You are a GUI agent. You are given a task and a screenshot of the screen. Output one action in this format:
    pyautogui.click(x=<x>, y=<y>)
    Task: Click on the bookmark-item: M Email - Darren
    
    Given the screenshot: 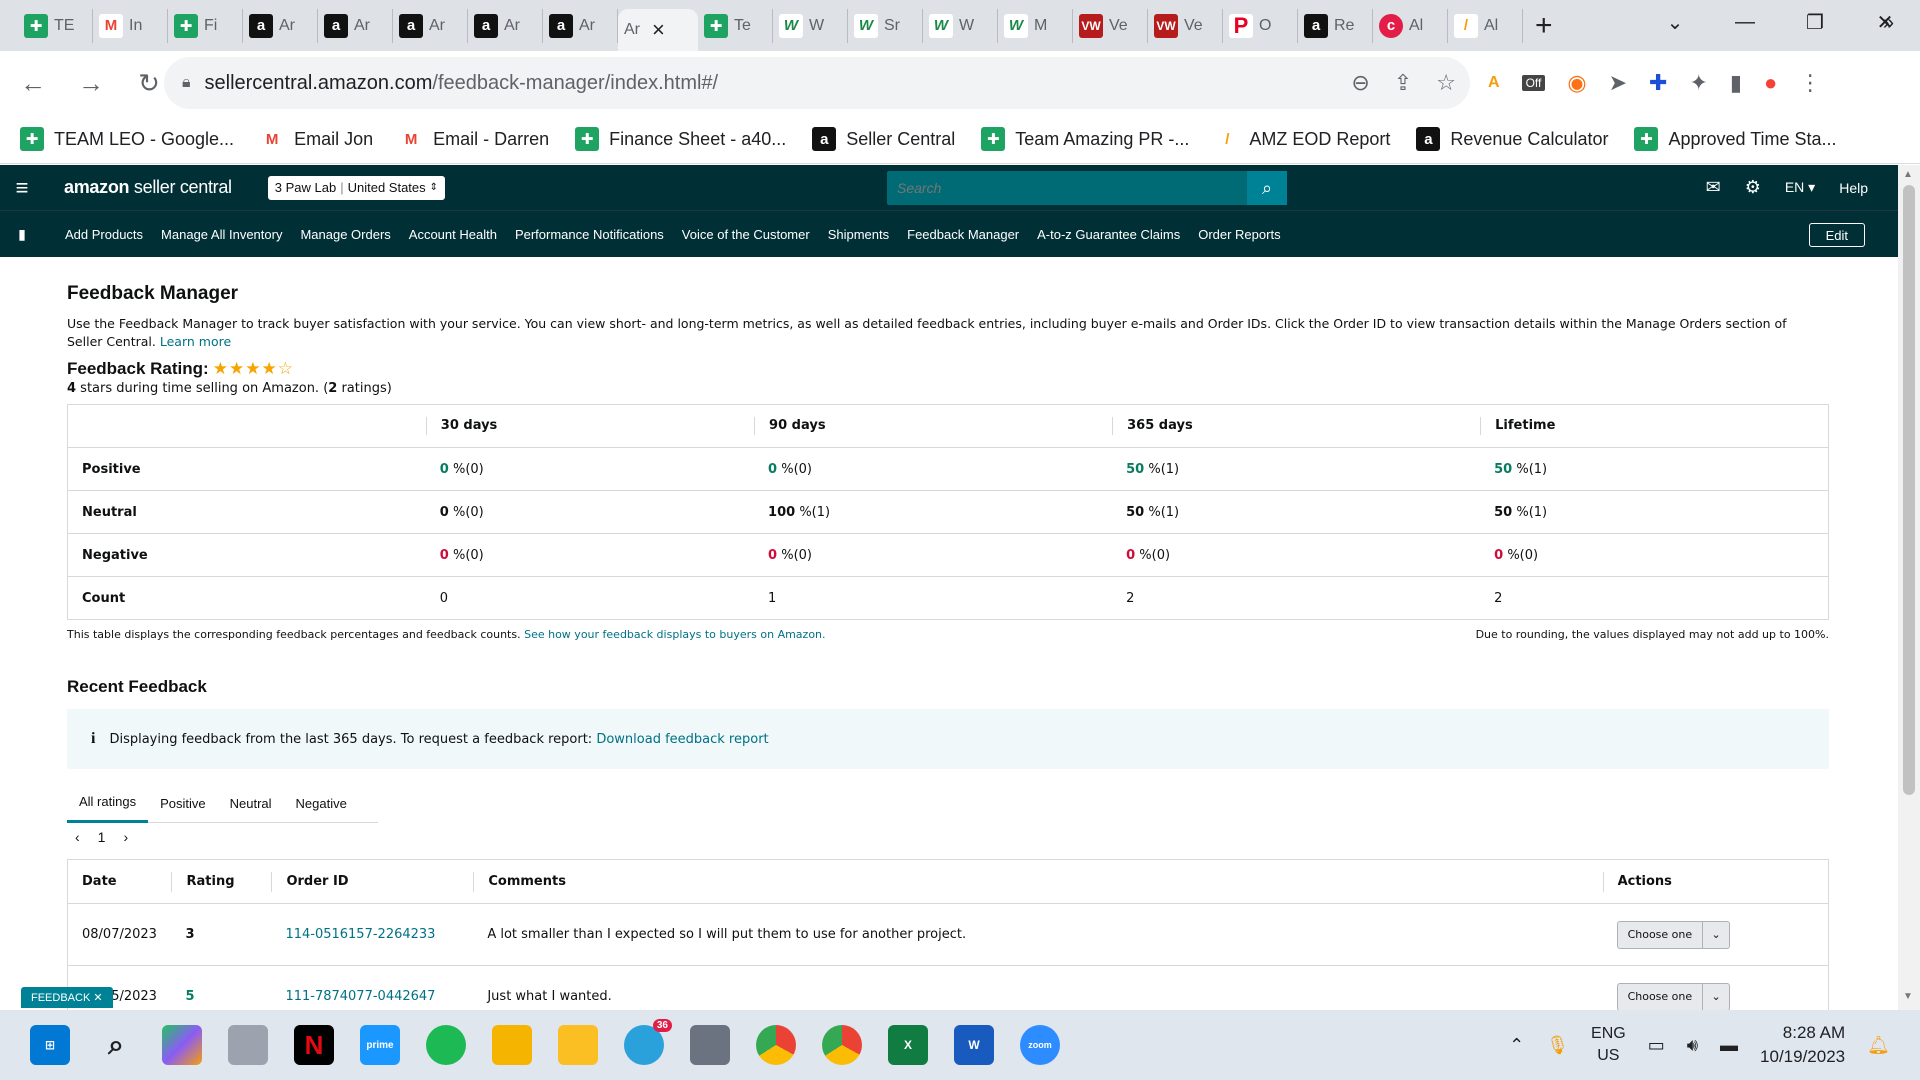 What is the action you would take?
    pyautogui.click(x=474, y=139)
    